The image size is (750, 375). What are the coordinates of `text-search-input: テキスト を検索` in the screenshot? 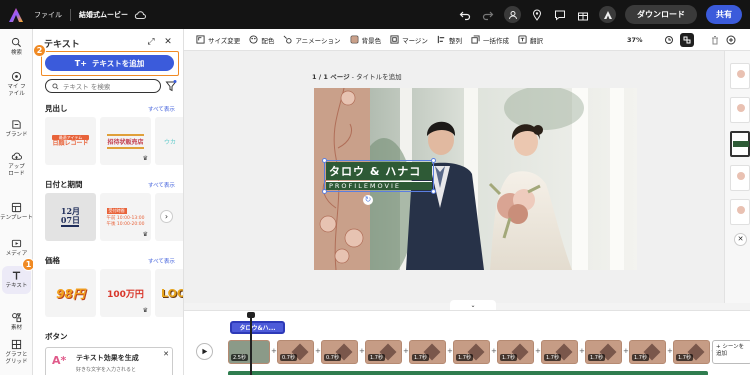 It's located at (103, 86).